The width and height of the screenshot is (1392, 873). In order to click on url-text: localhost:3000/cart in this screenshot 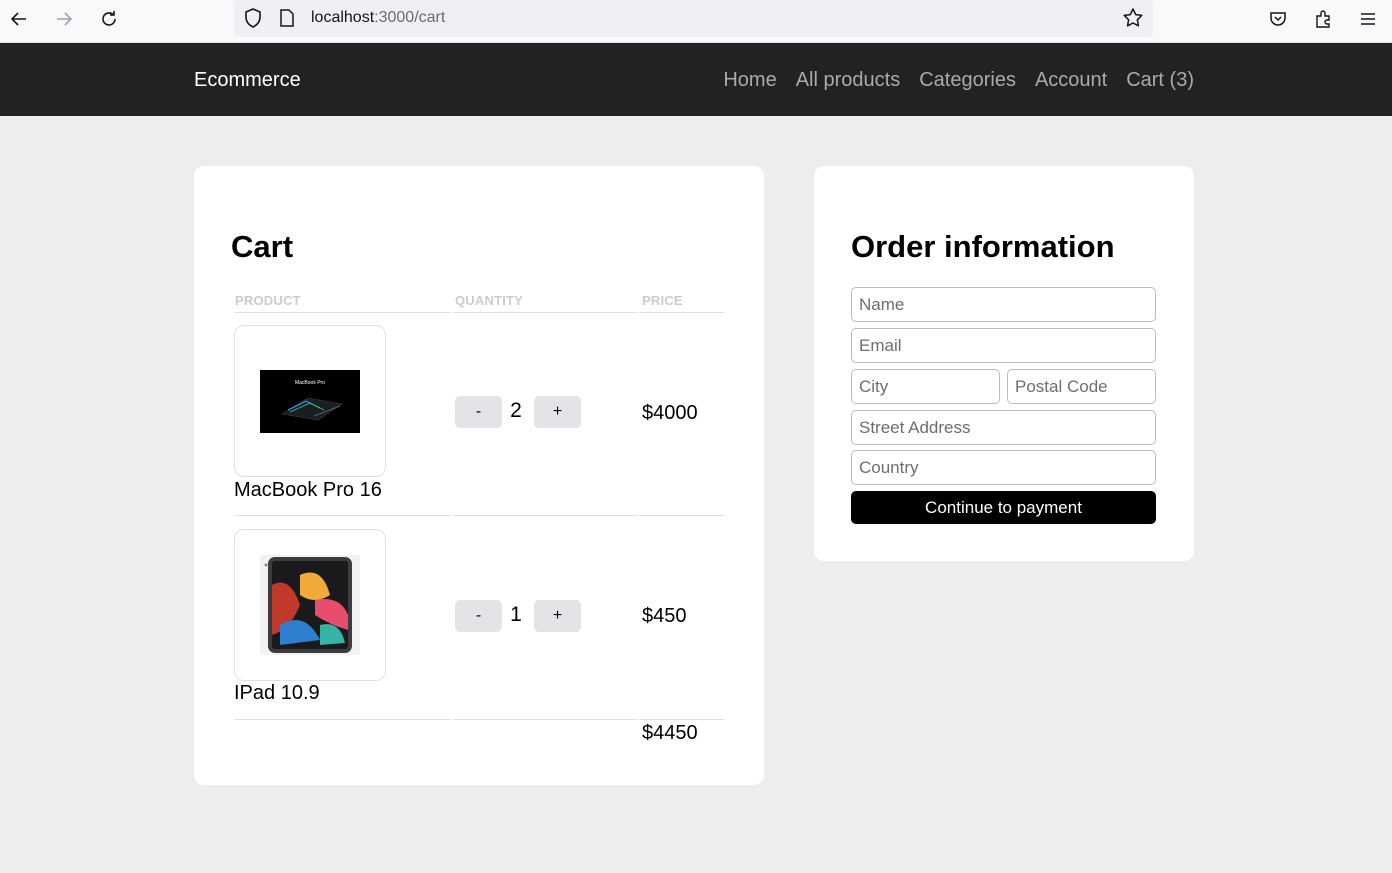, I will do `click(378, 18)`.